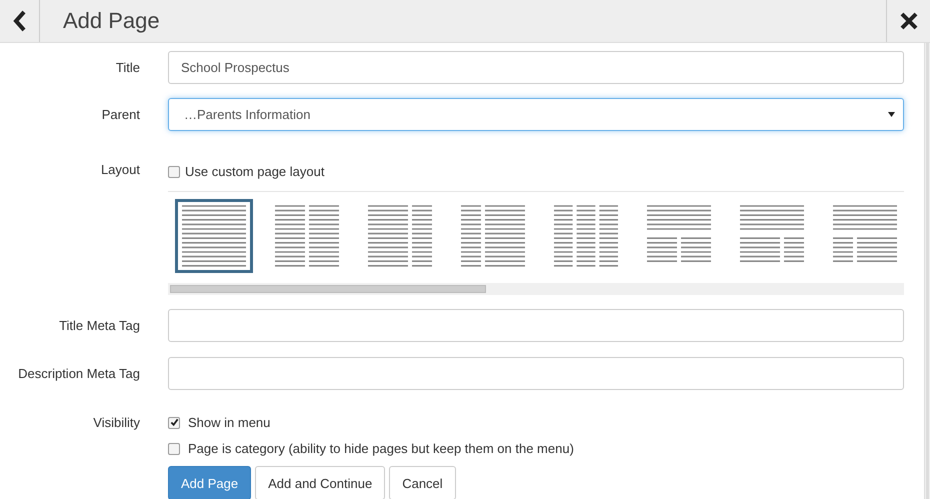 This screenshot has height=499, width=930. What do you see at coordinates (79, 373) in the screenshot?
I see `field-label: Description Meta Tag` at bounding box center [79, 373].